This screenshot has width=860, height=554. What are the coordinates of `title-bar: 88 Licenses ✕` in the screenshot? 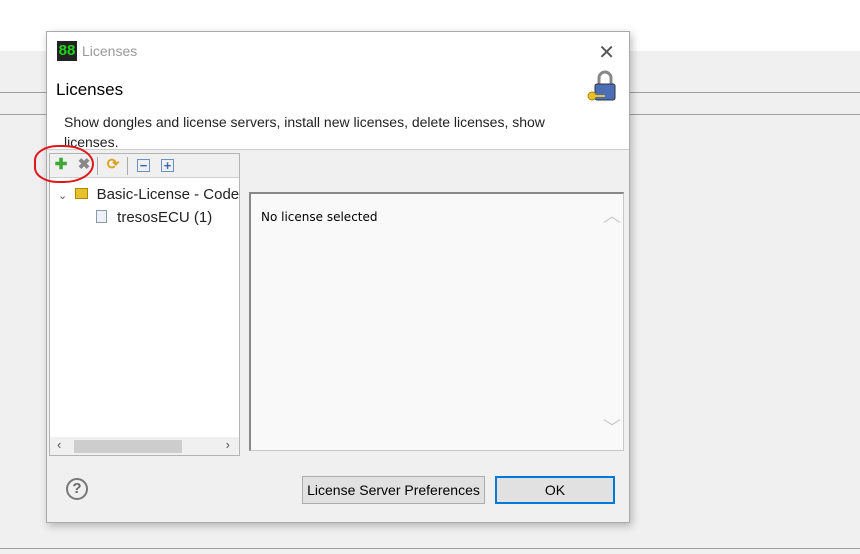 It's located at (338, 51).